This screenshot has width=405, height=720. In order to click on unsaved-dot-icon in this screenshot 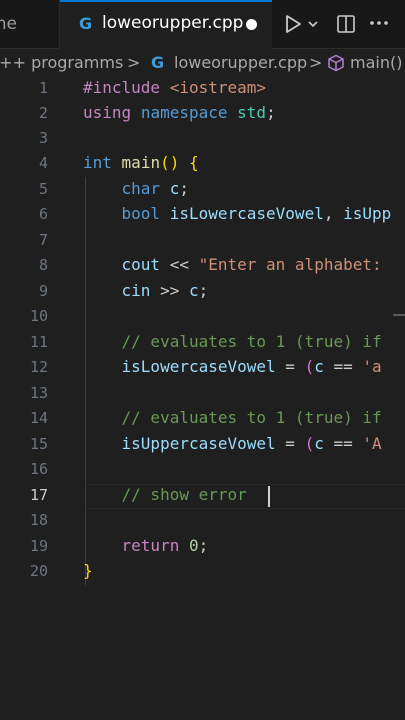, I will do `click(251, 24)`.